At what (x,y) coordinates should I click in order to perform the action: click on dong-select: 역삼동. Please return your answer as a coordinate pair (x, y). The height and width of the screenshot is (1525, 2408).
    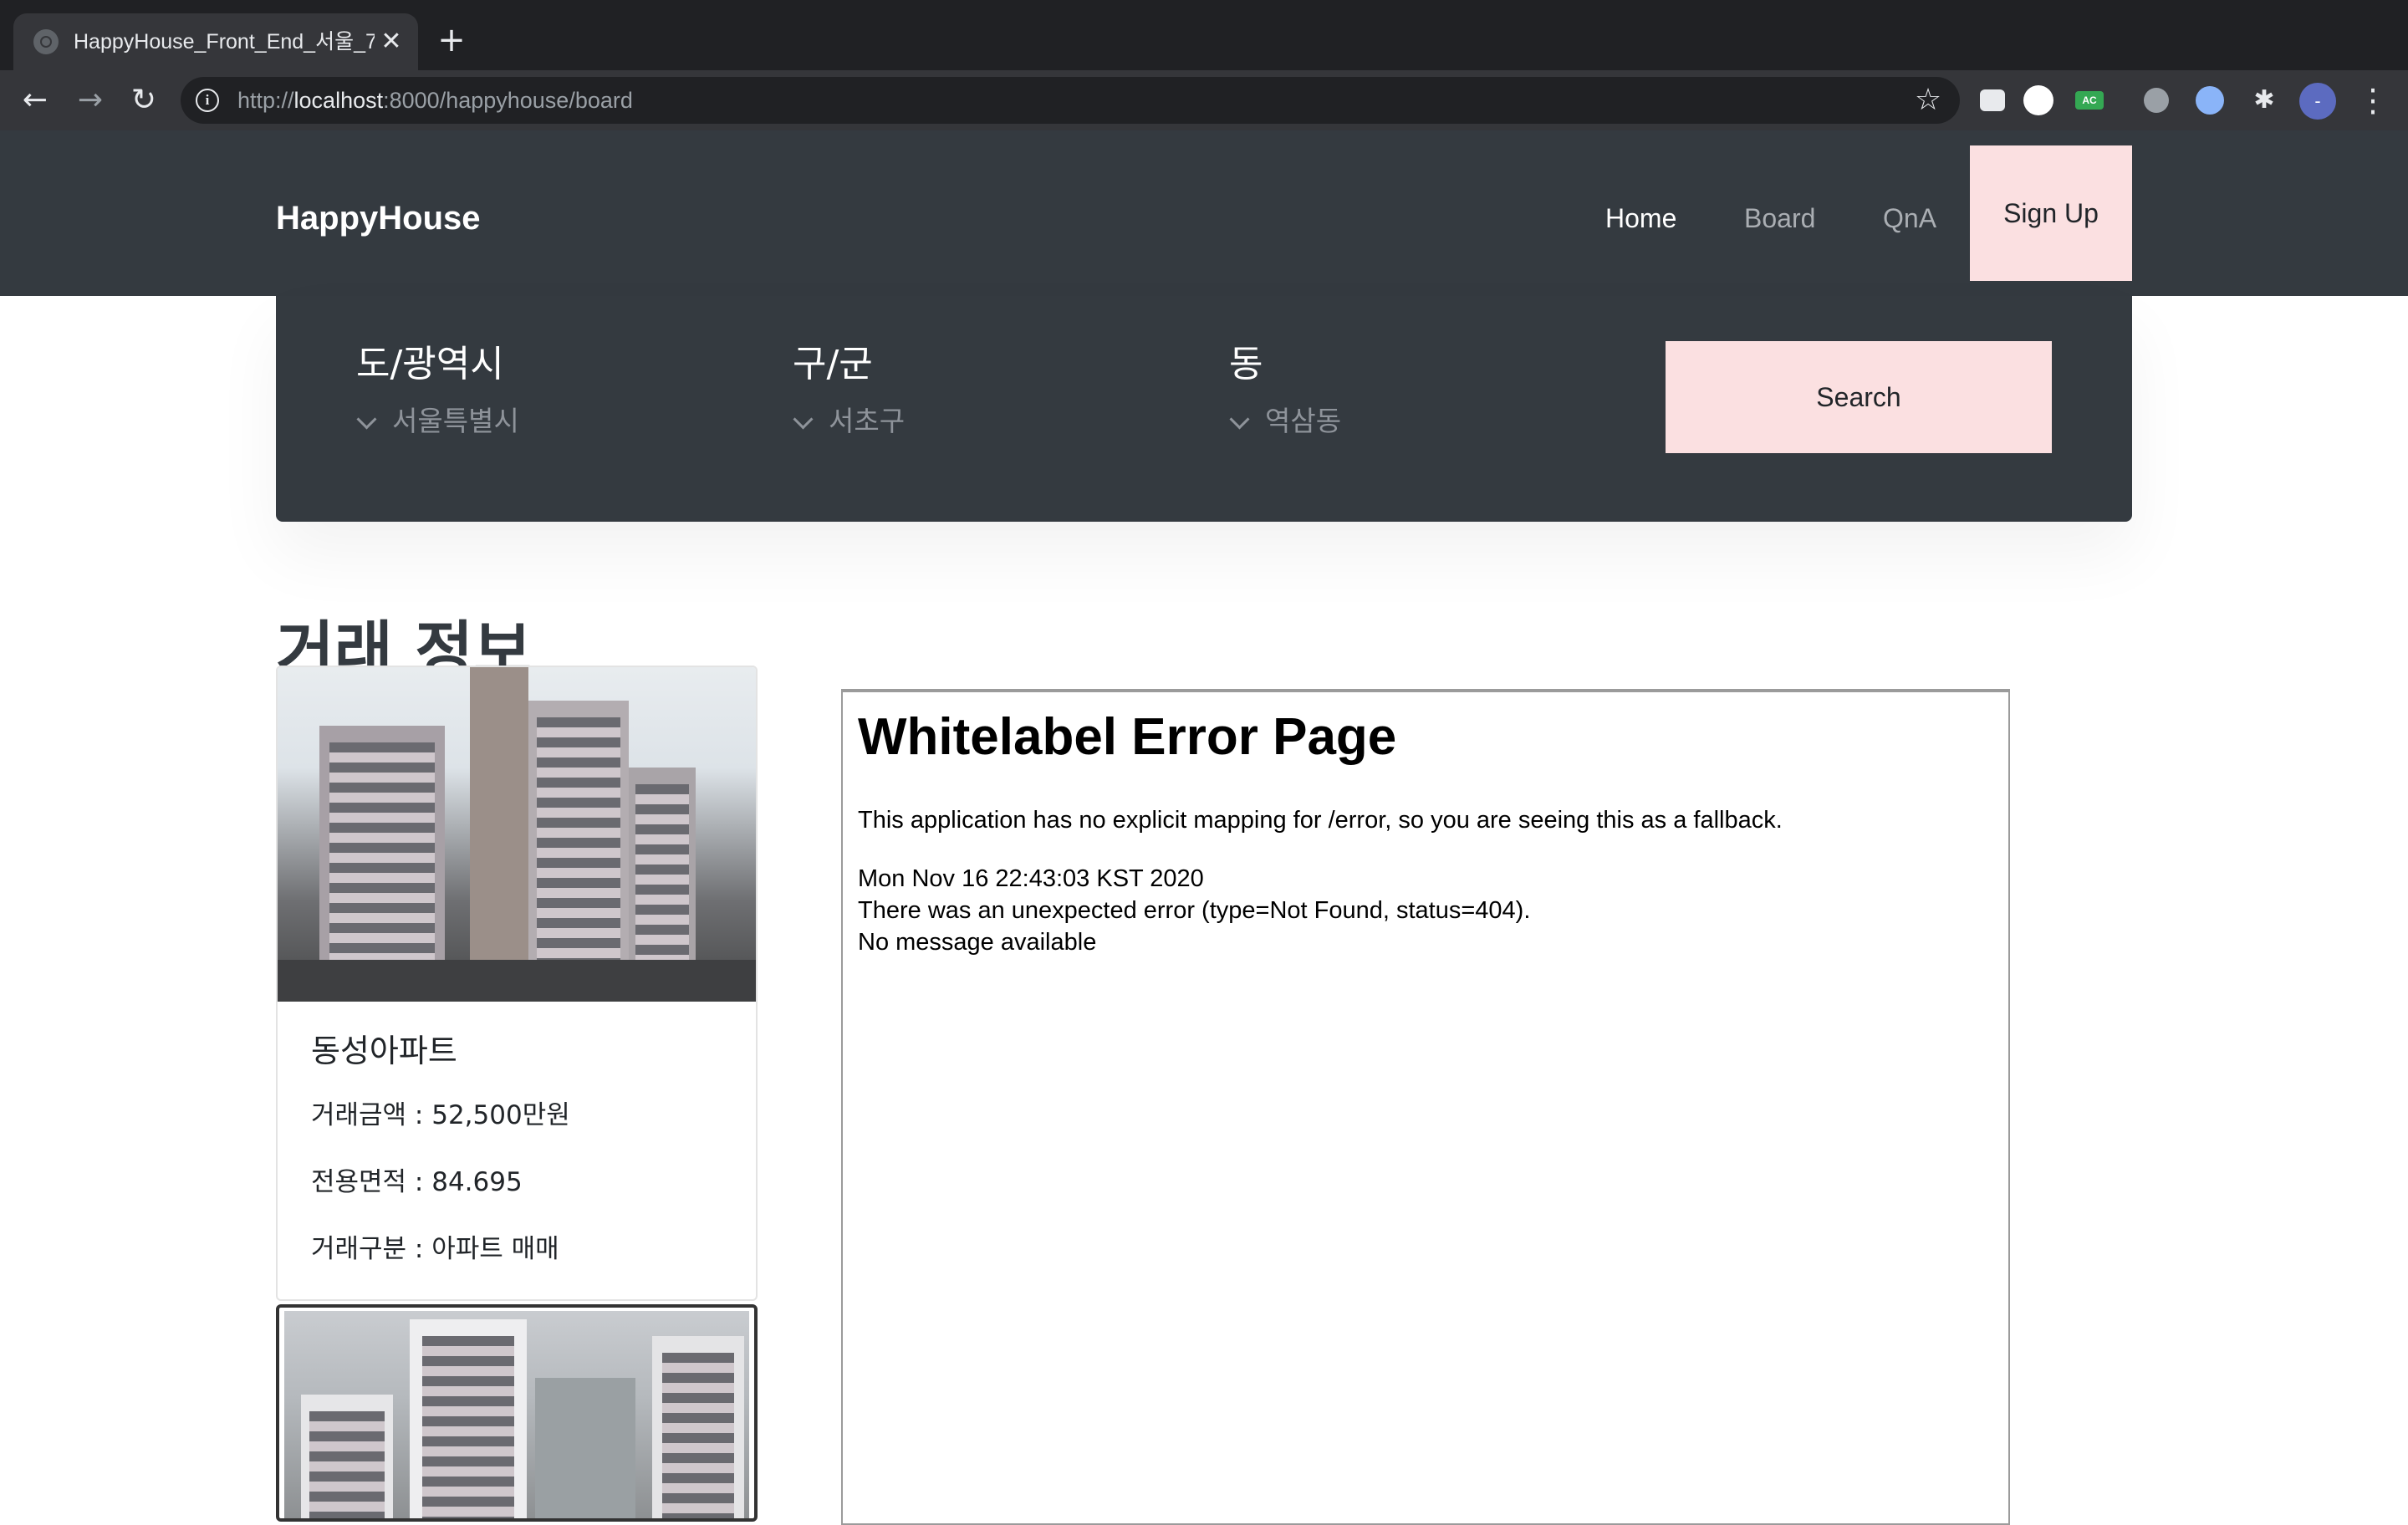
    Looking at the image, I should click on (1285, 421).